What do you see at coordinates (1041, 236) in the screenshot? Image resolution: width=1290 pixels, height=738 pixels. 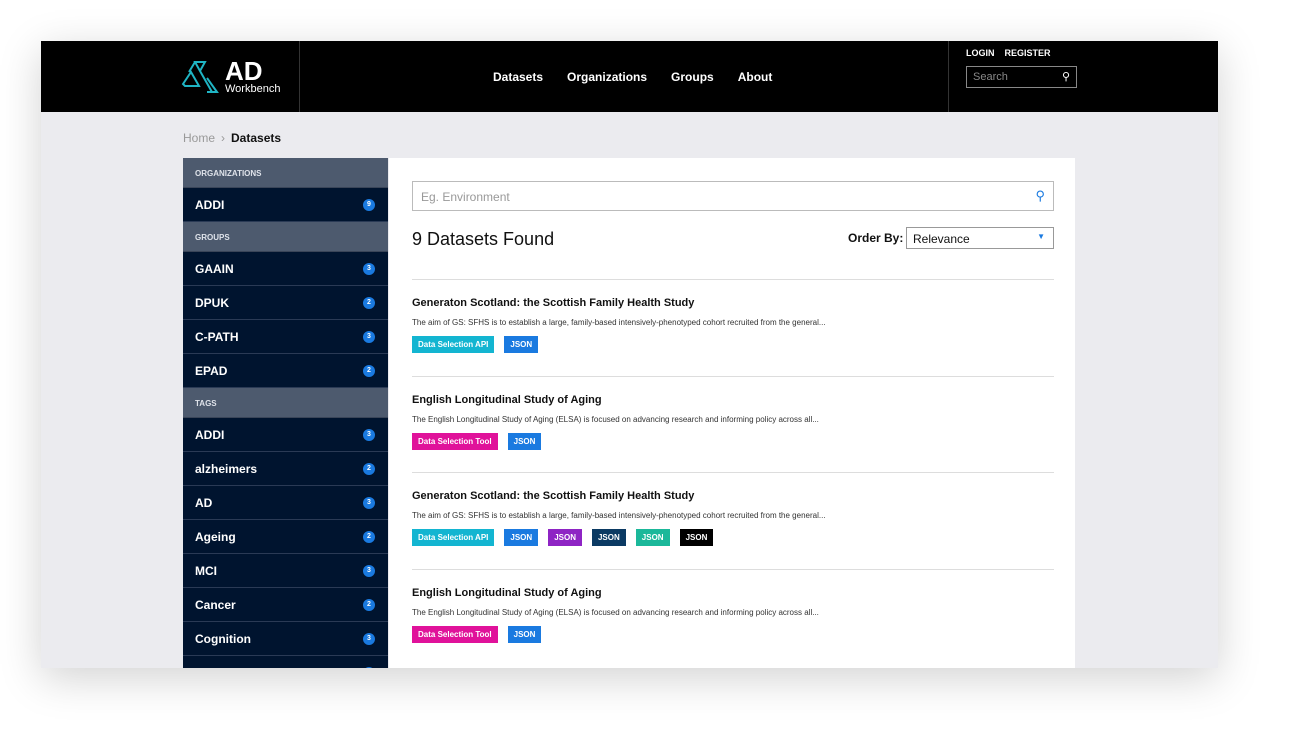 I see `caret-down-icon: ▼` at bounding box center [1041, 236].